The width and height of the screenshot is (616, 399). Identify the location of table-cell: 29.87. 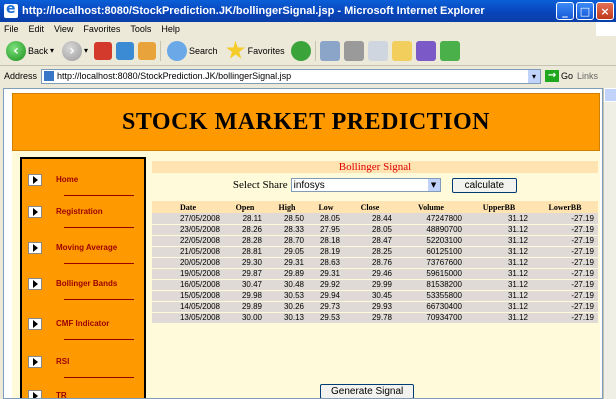
(245, 274).